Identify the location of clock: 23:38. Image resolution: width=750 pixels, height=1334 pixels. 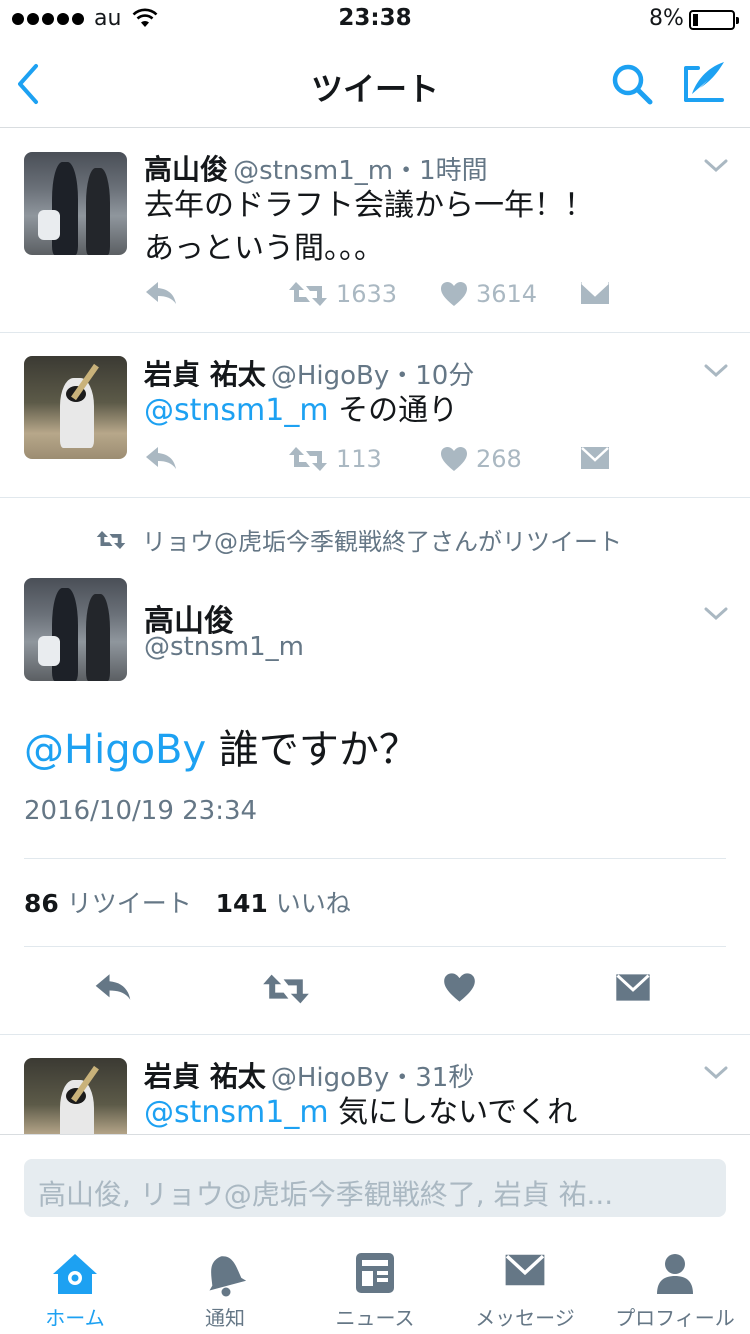
(375, 18).